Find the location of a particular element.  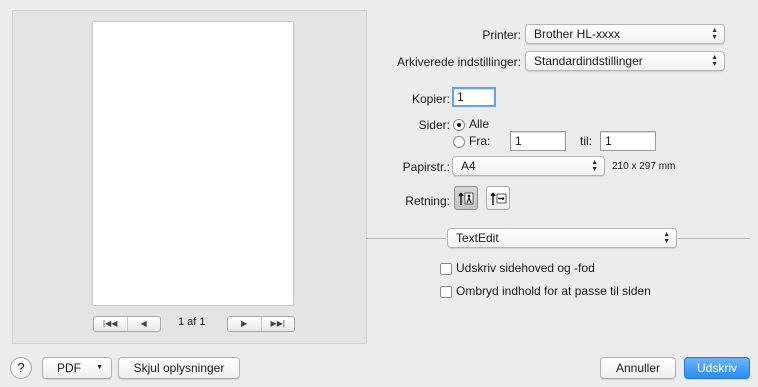

first-page-button: |◀◀ is located at coordinates (110, 324).